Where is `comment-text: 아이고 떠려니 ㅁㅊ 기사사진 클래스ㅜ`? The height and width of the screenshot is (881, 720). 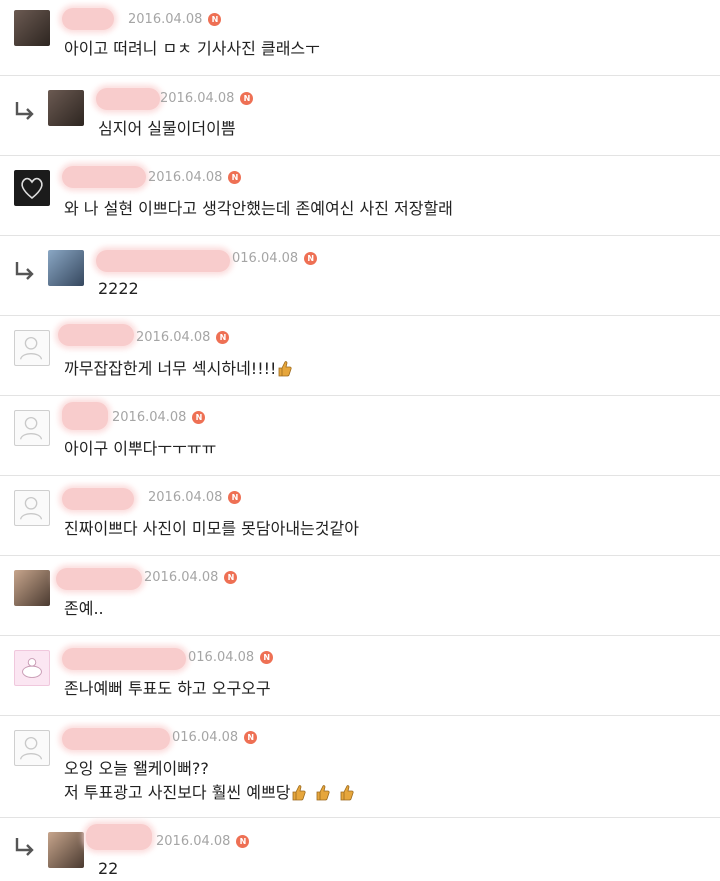
comment-text: 아이고 떠려니 ㅁㅊ 기사사진 클래스ㅜ is located at coordinates (192, 48).